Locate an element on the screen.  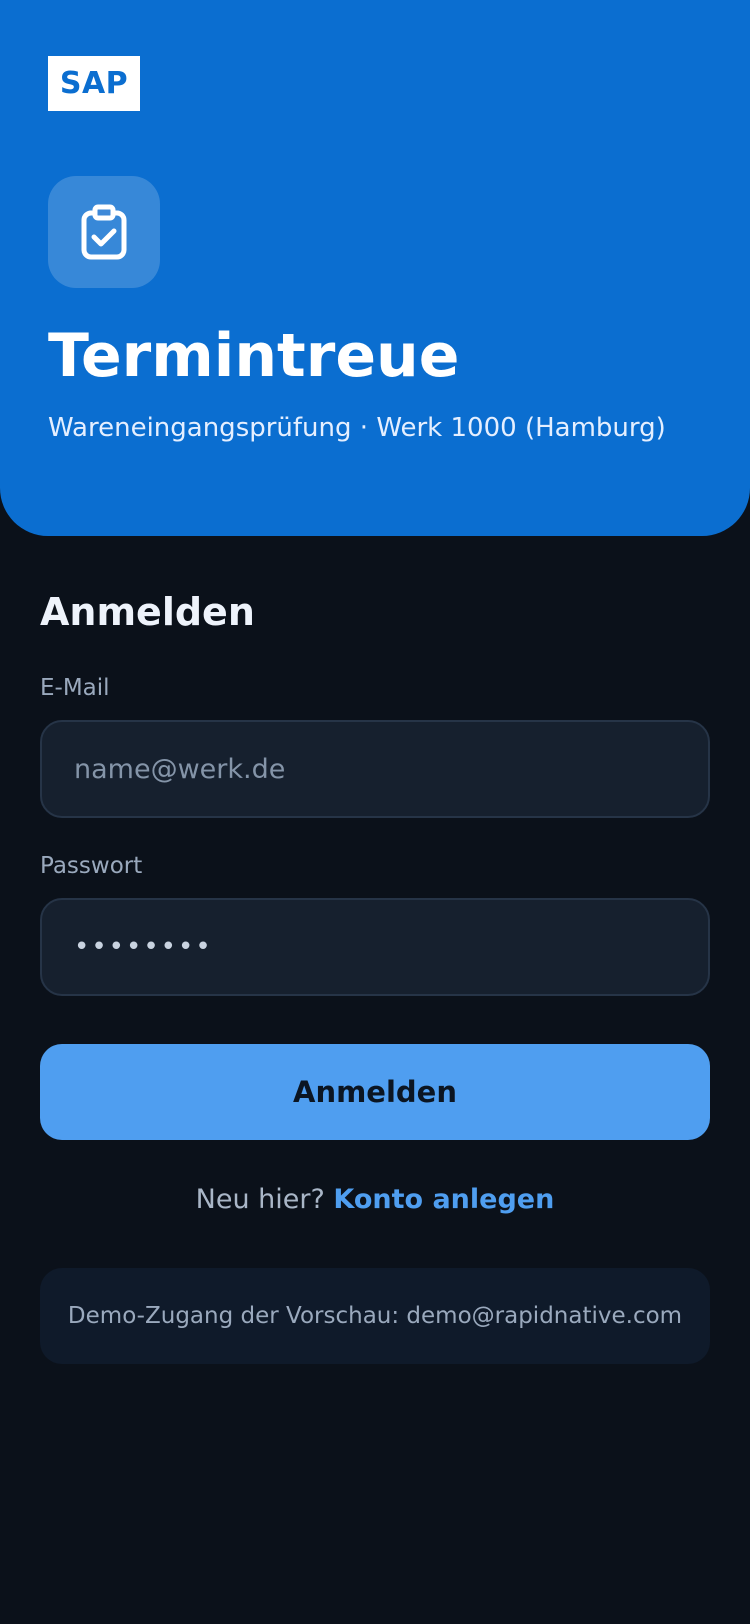
app-icon-tile is located at coordinates (104, 232).